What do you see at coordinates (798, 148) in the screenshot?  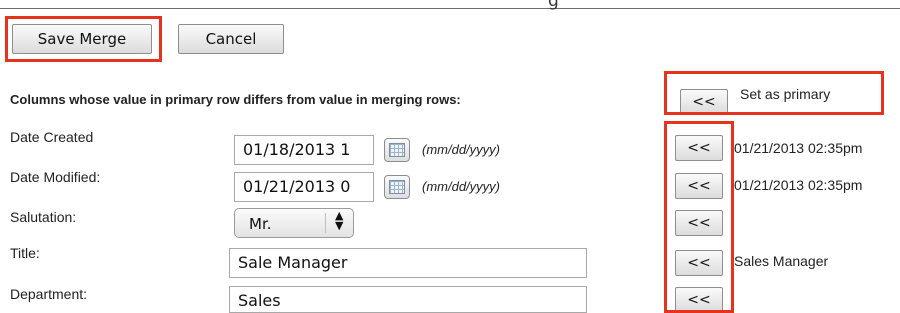 I see `merge-value-date-created: 01/21/2013 02:35pm` at bounding box center [798, 148].